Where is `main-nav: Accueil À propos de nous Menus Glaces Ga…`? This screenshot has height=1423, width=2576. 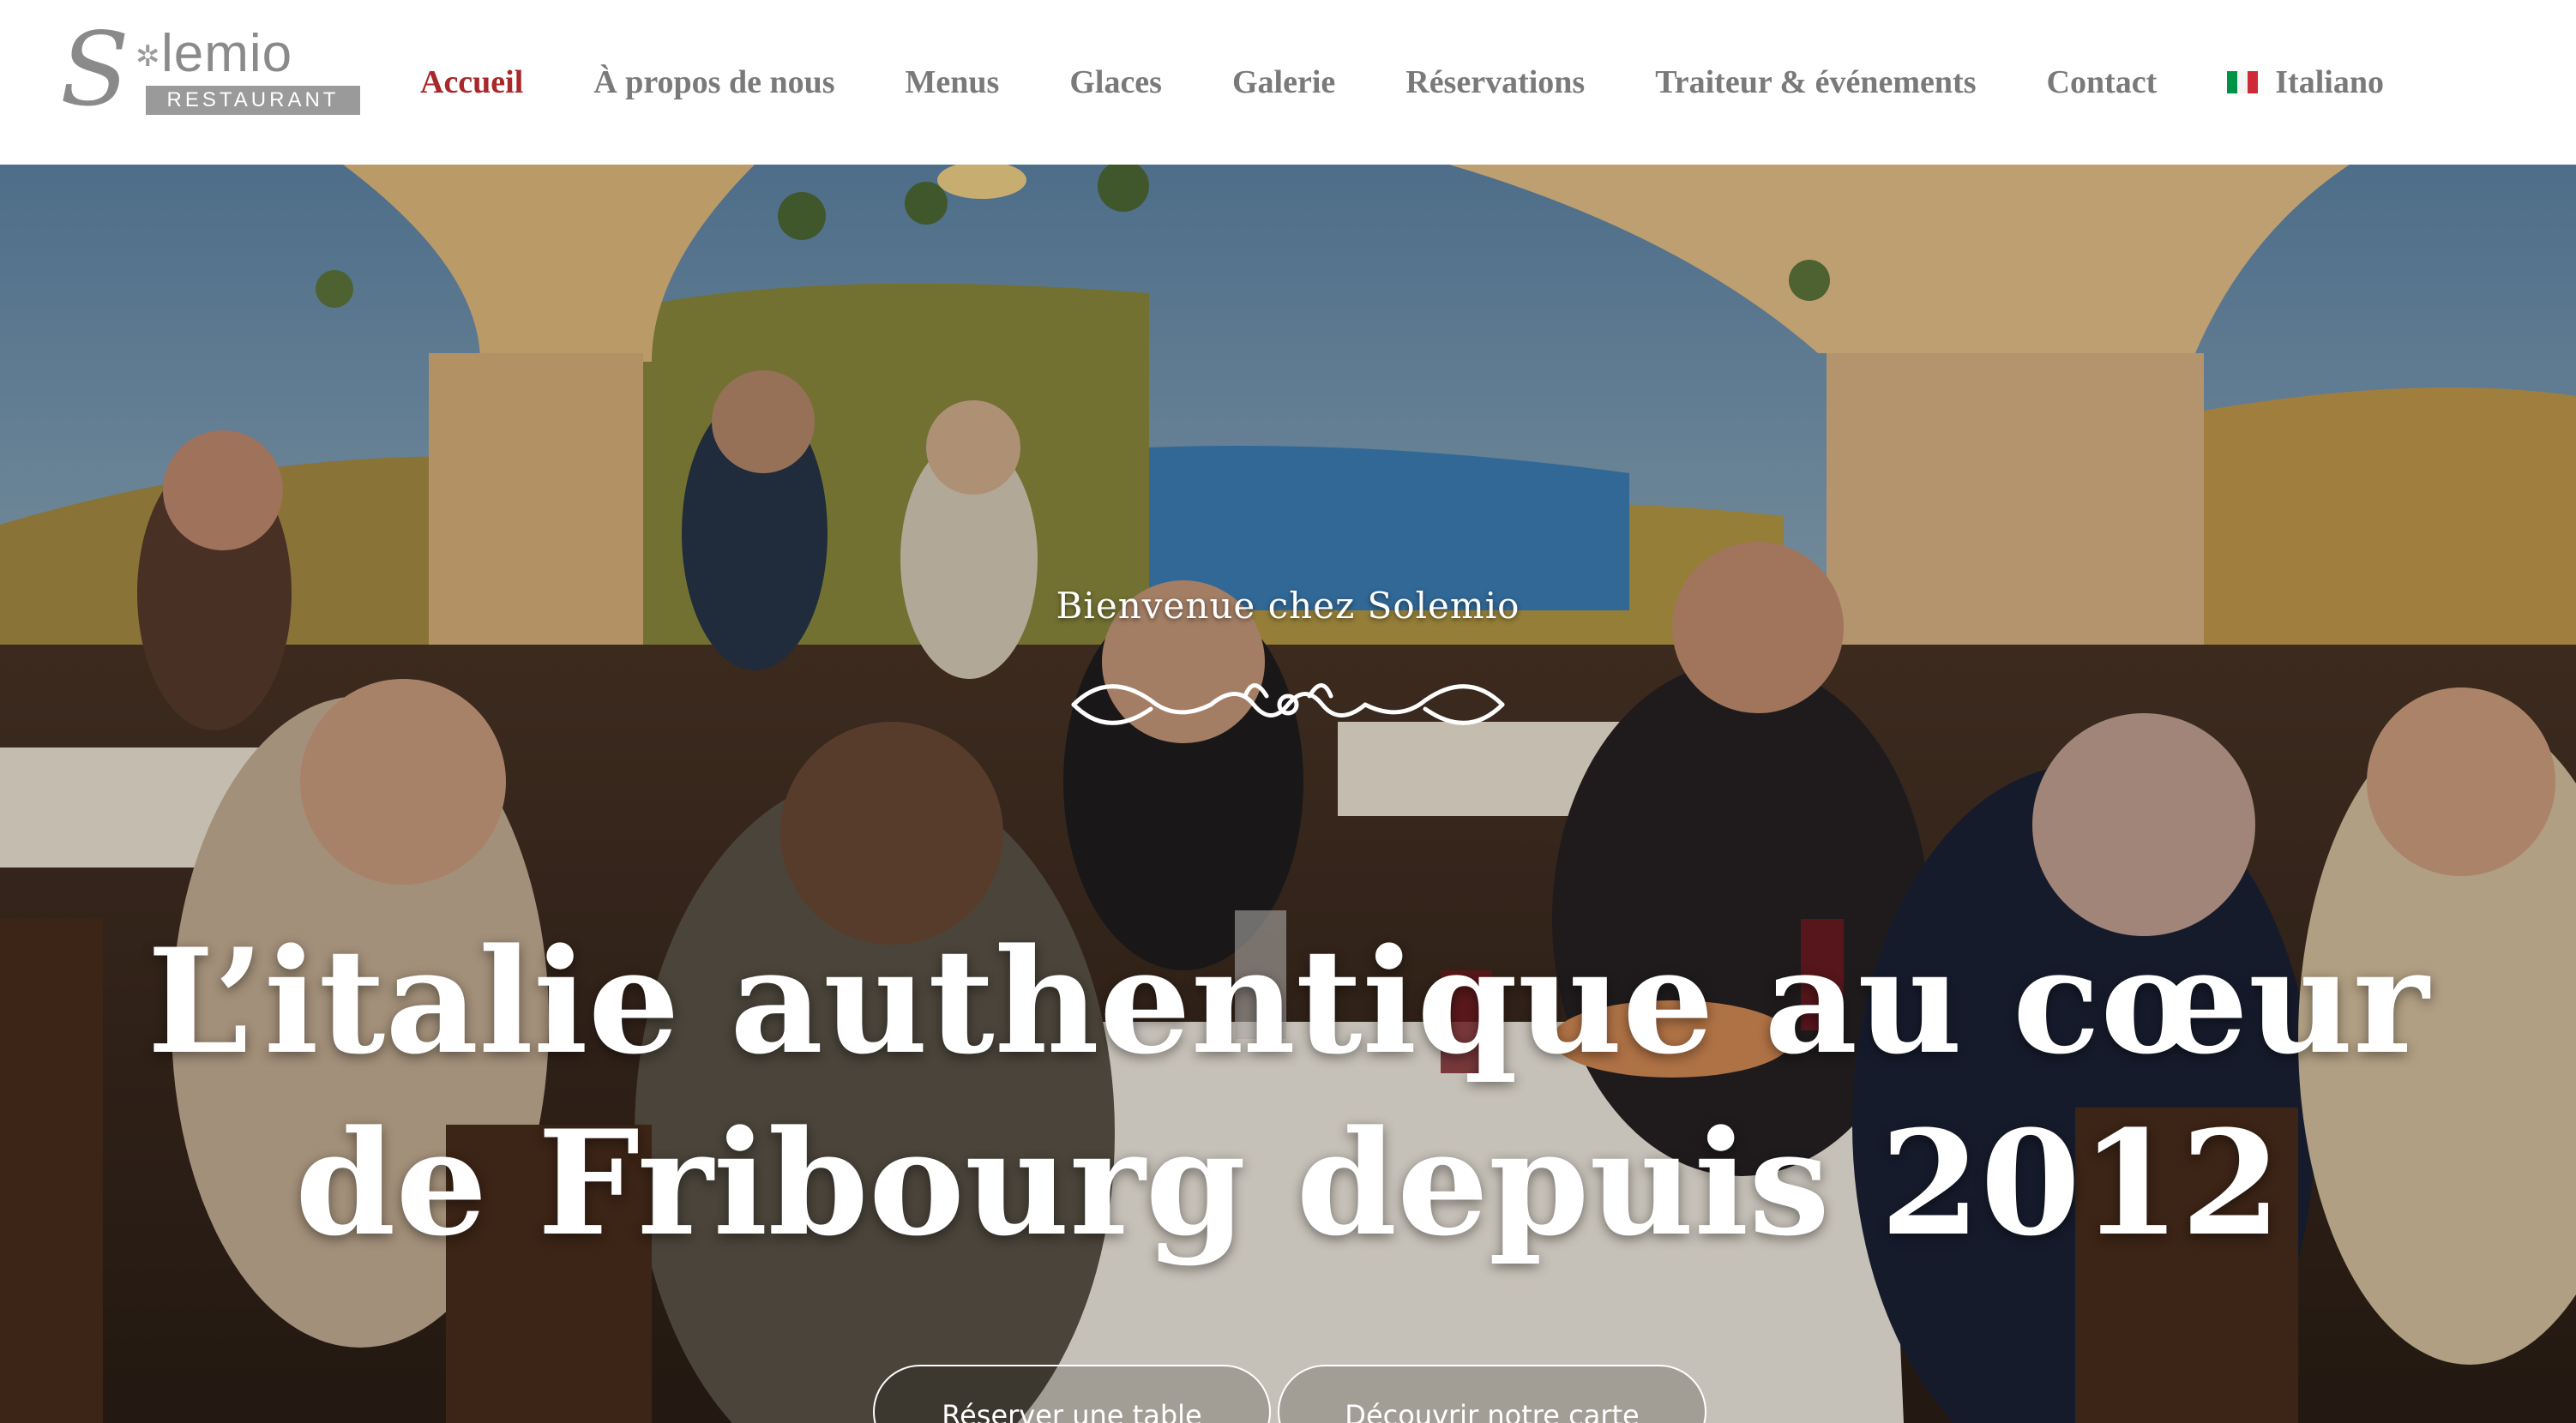
main-nav: Accueil À propos de nous Menus Glaces Ga… is located at coordinates (1402, 83).